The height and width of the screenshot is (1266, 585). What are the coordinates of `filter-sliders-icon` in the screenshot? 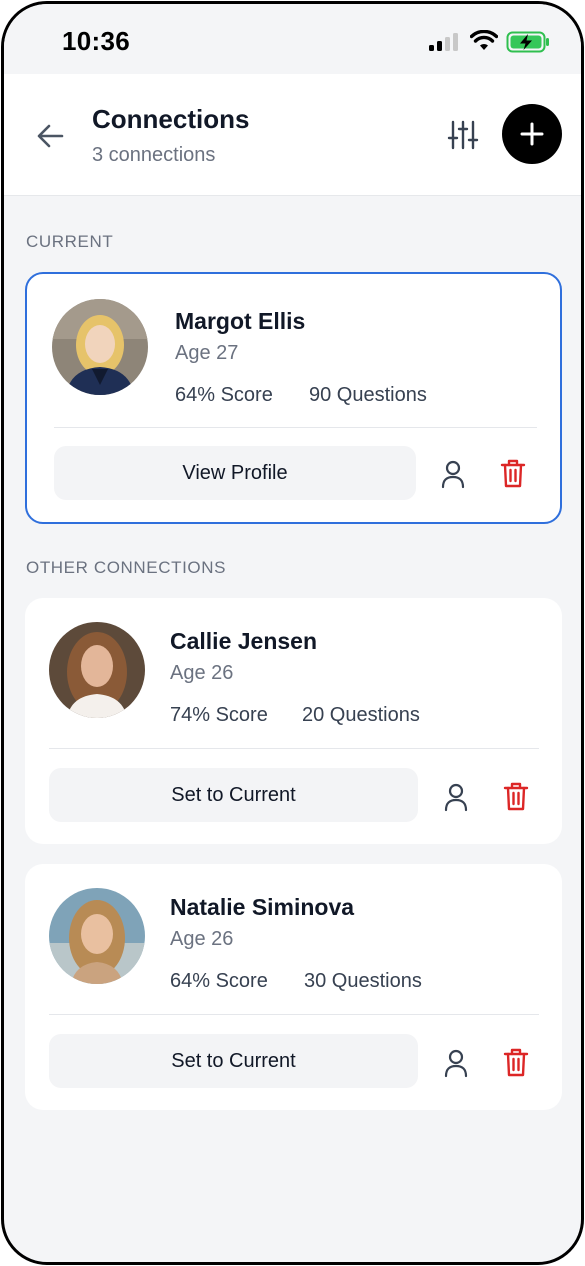 It's located at (463, 135).